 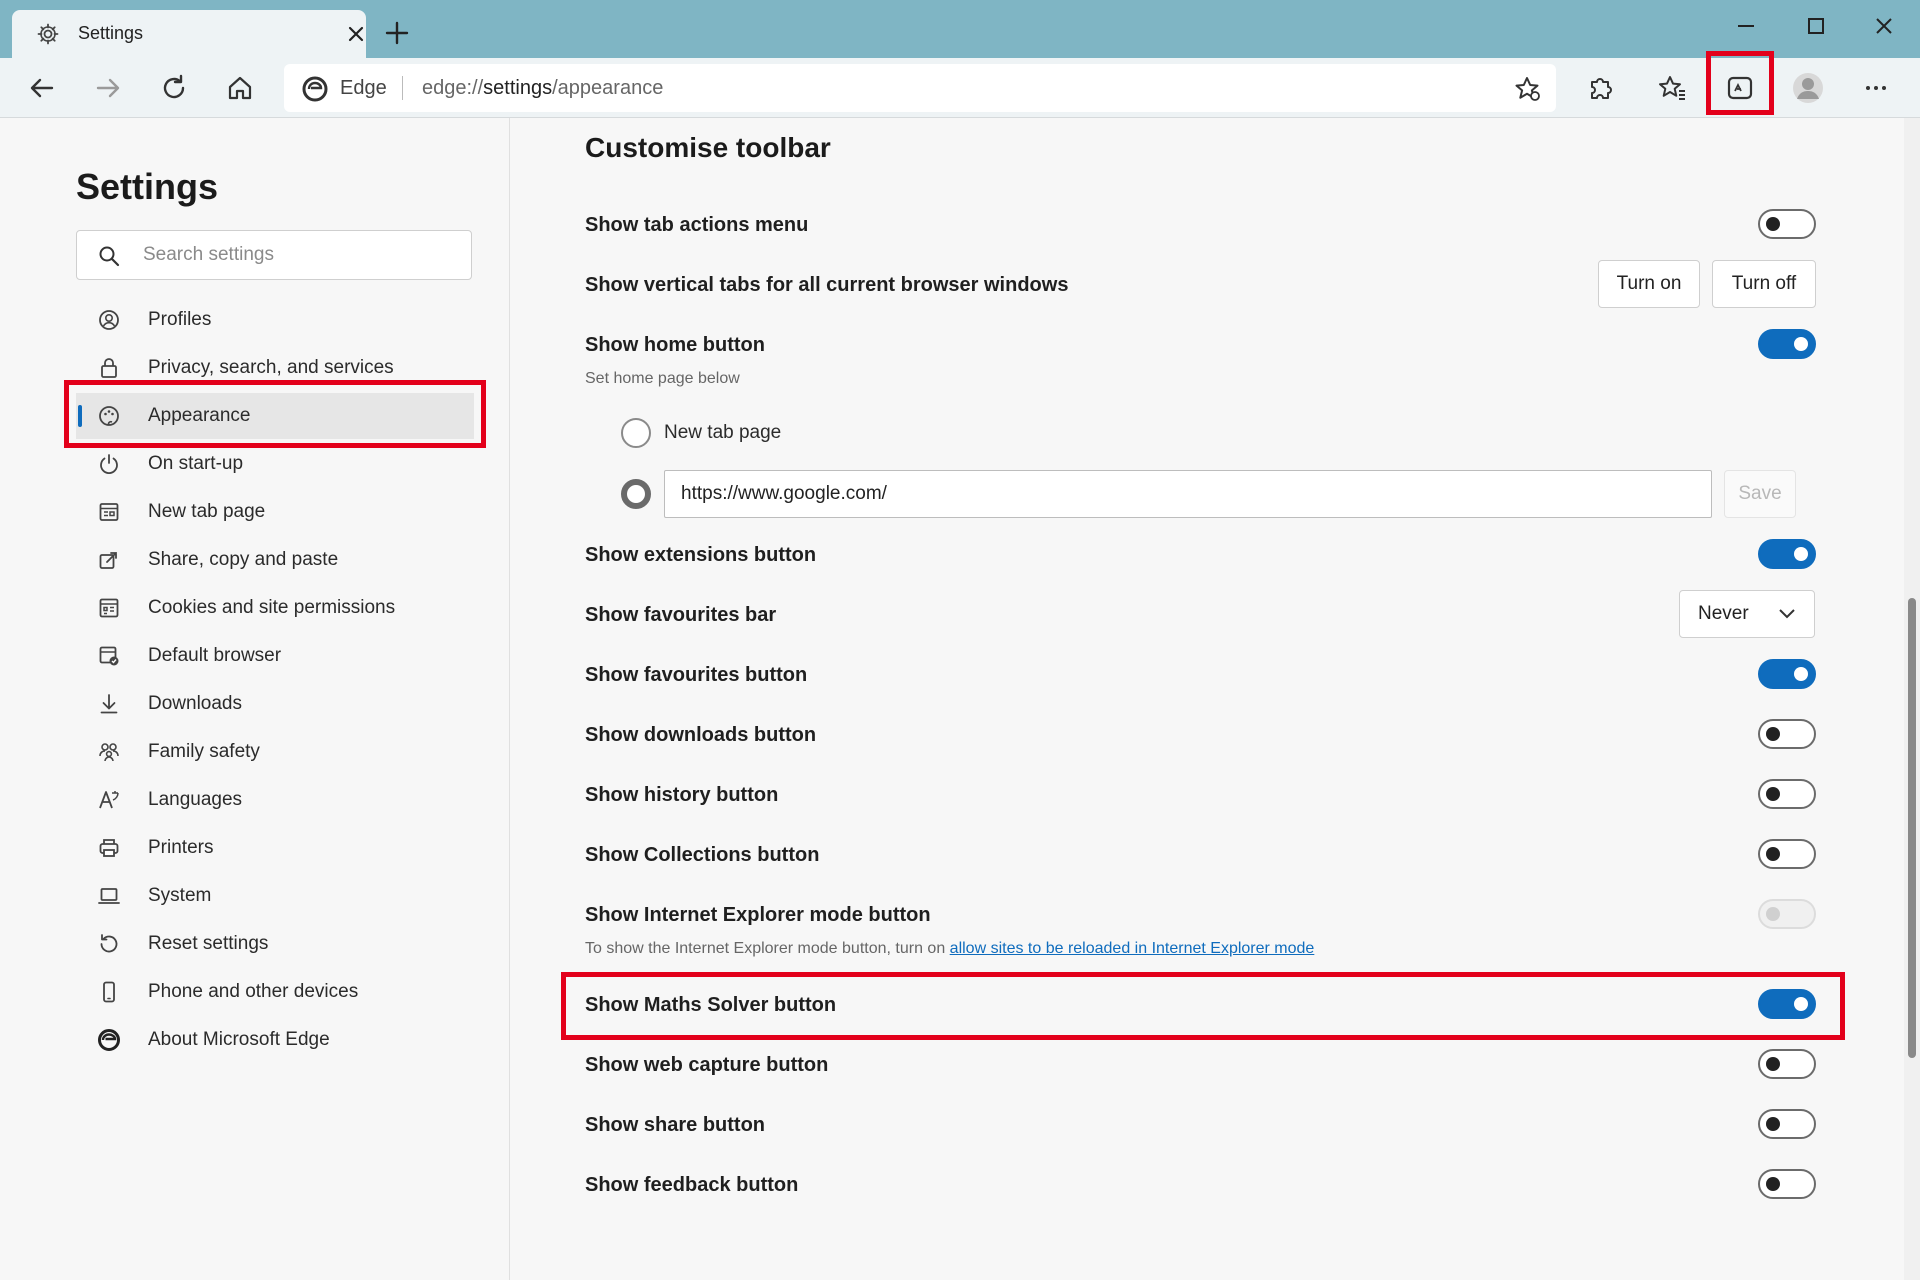 What do you see at coordinates (1740, 83) in the screenshot?
I see `maths-solver-toolbar-highlight` at bounding box center [1740, 83].